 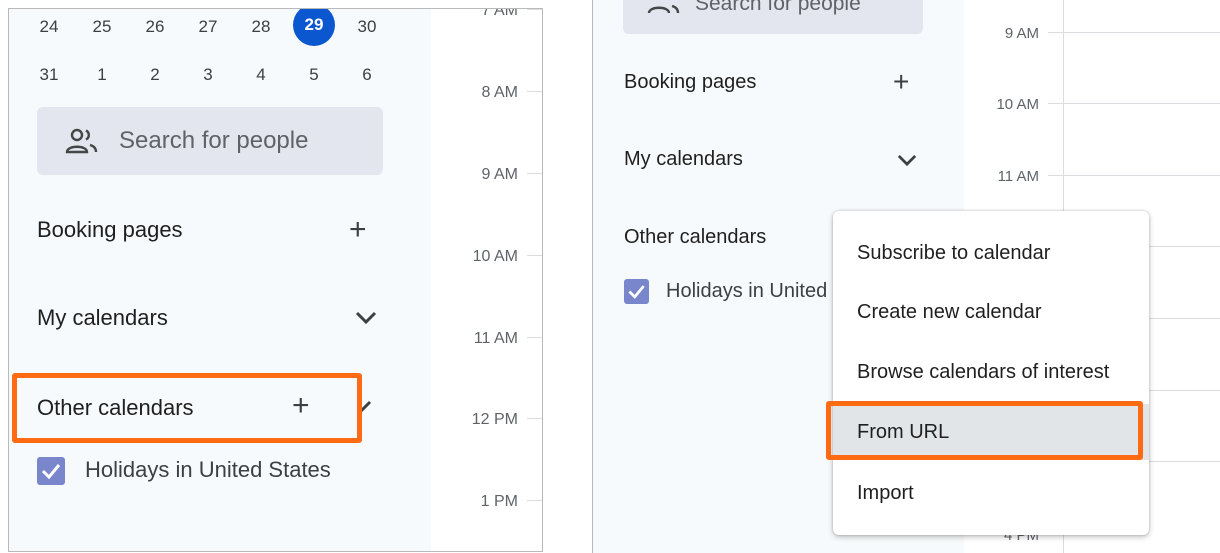 I want to click on add-other-calendar-icon: +, so click(x=301, y=406).